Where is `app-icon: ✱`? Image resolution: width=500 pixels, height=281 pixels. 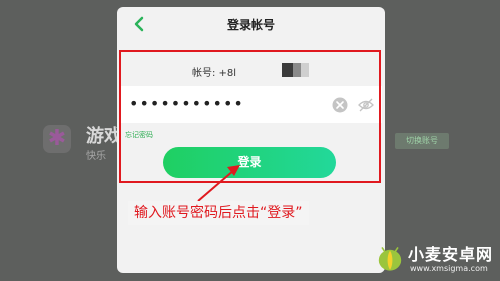 app-icon: ✱ is located at coordinates (57, 139).